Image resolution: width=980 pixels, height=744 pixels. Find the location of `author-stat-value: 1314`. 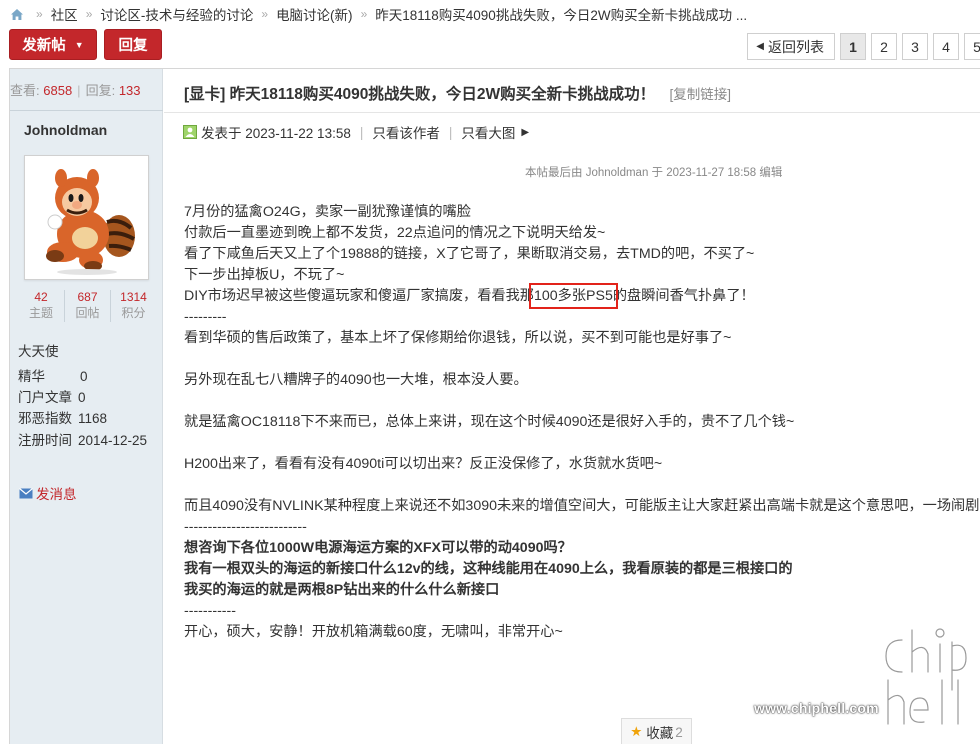

author-stat-value: 1314 is located at coordinates (133, 297).